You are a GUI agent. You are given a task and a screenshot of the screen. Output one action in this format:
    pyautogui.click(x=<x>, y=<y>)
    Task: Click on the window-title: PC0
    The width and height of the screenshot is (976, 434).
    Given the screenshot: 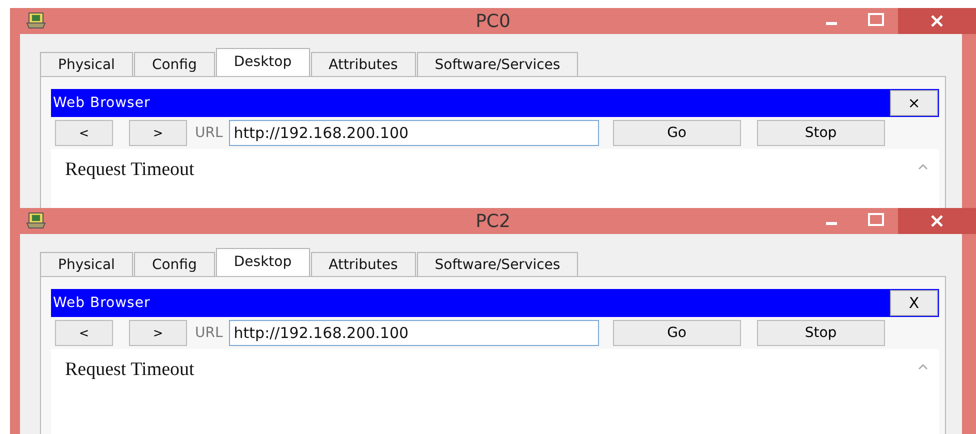 What is the action you would take?
    pyautogui.click(x=493, y=21)
    